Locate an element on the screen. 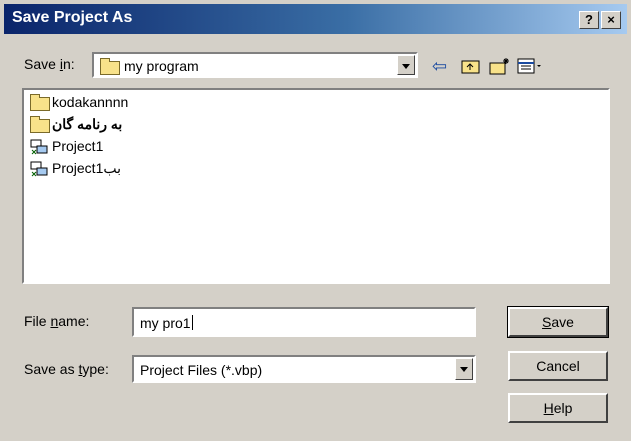  save-as-type-dropdown: Project Files (*.vbp) is located at coordinates (304, 369).